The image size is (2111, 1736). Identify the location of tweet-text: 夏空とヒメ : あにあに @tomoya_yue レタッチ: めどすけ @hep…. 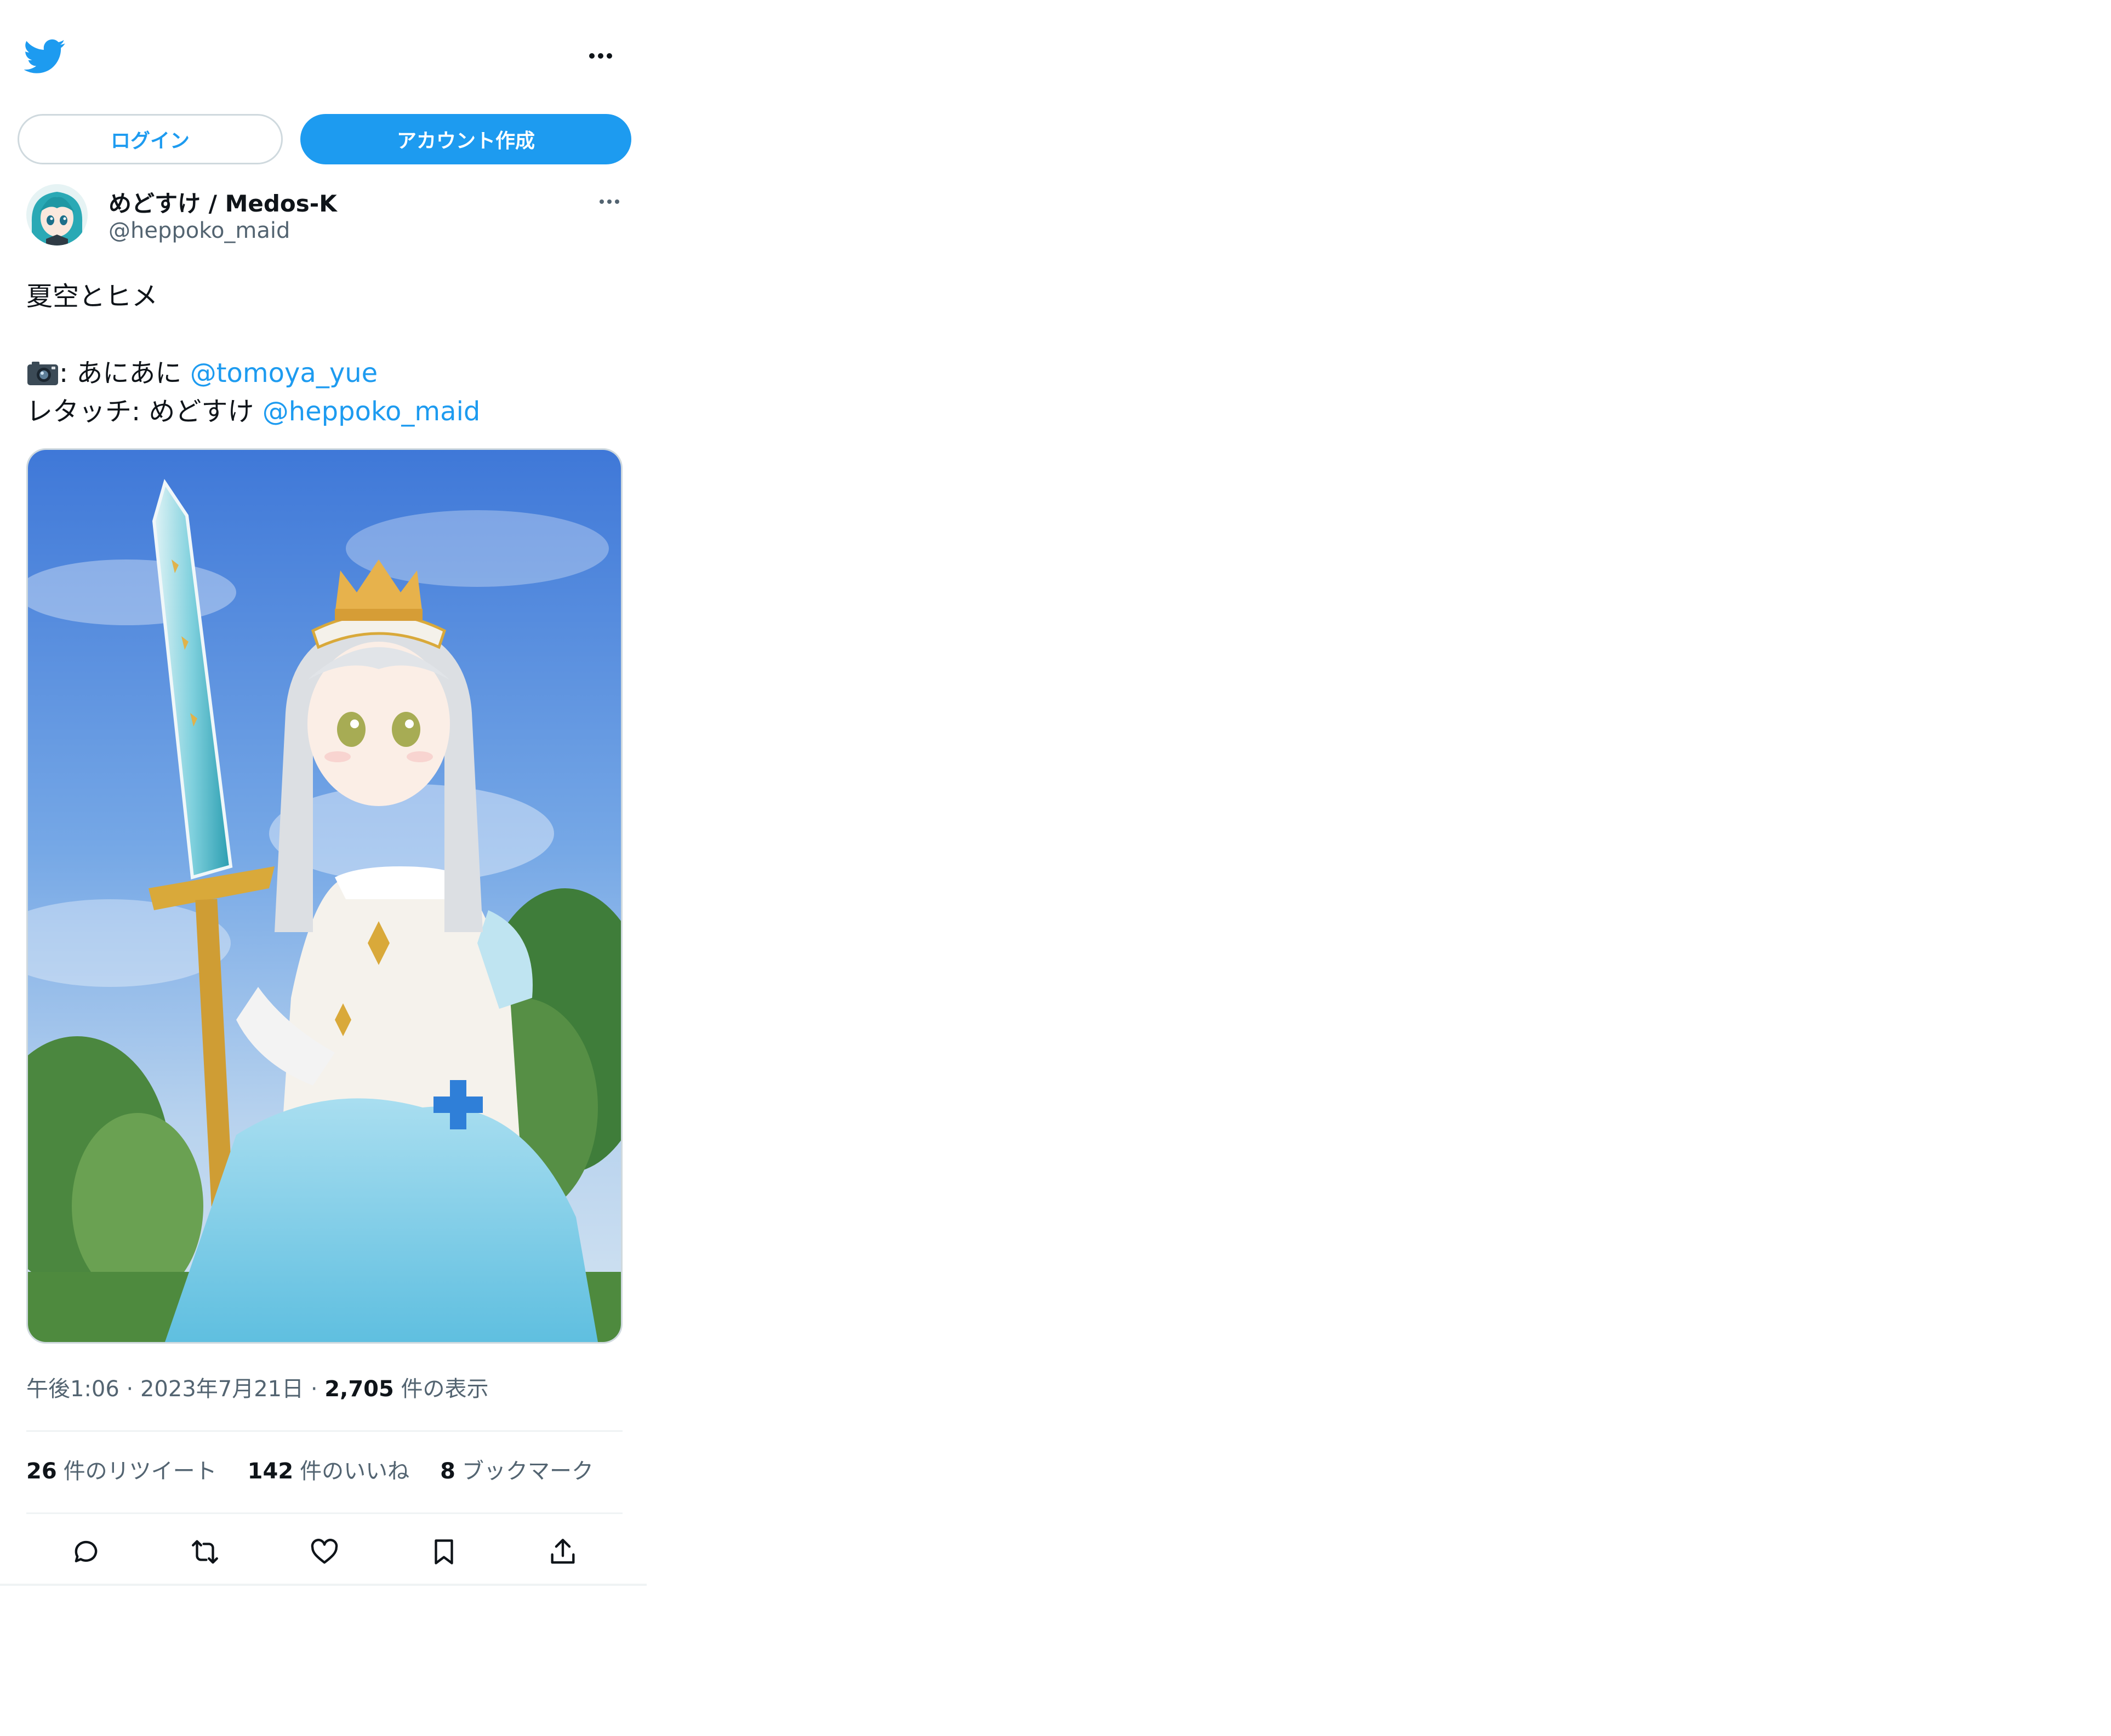
(327, 354).